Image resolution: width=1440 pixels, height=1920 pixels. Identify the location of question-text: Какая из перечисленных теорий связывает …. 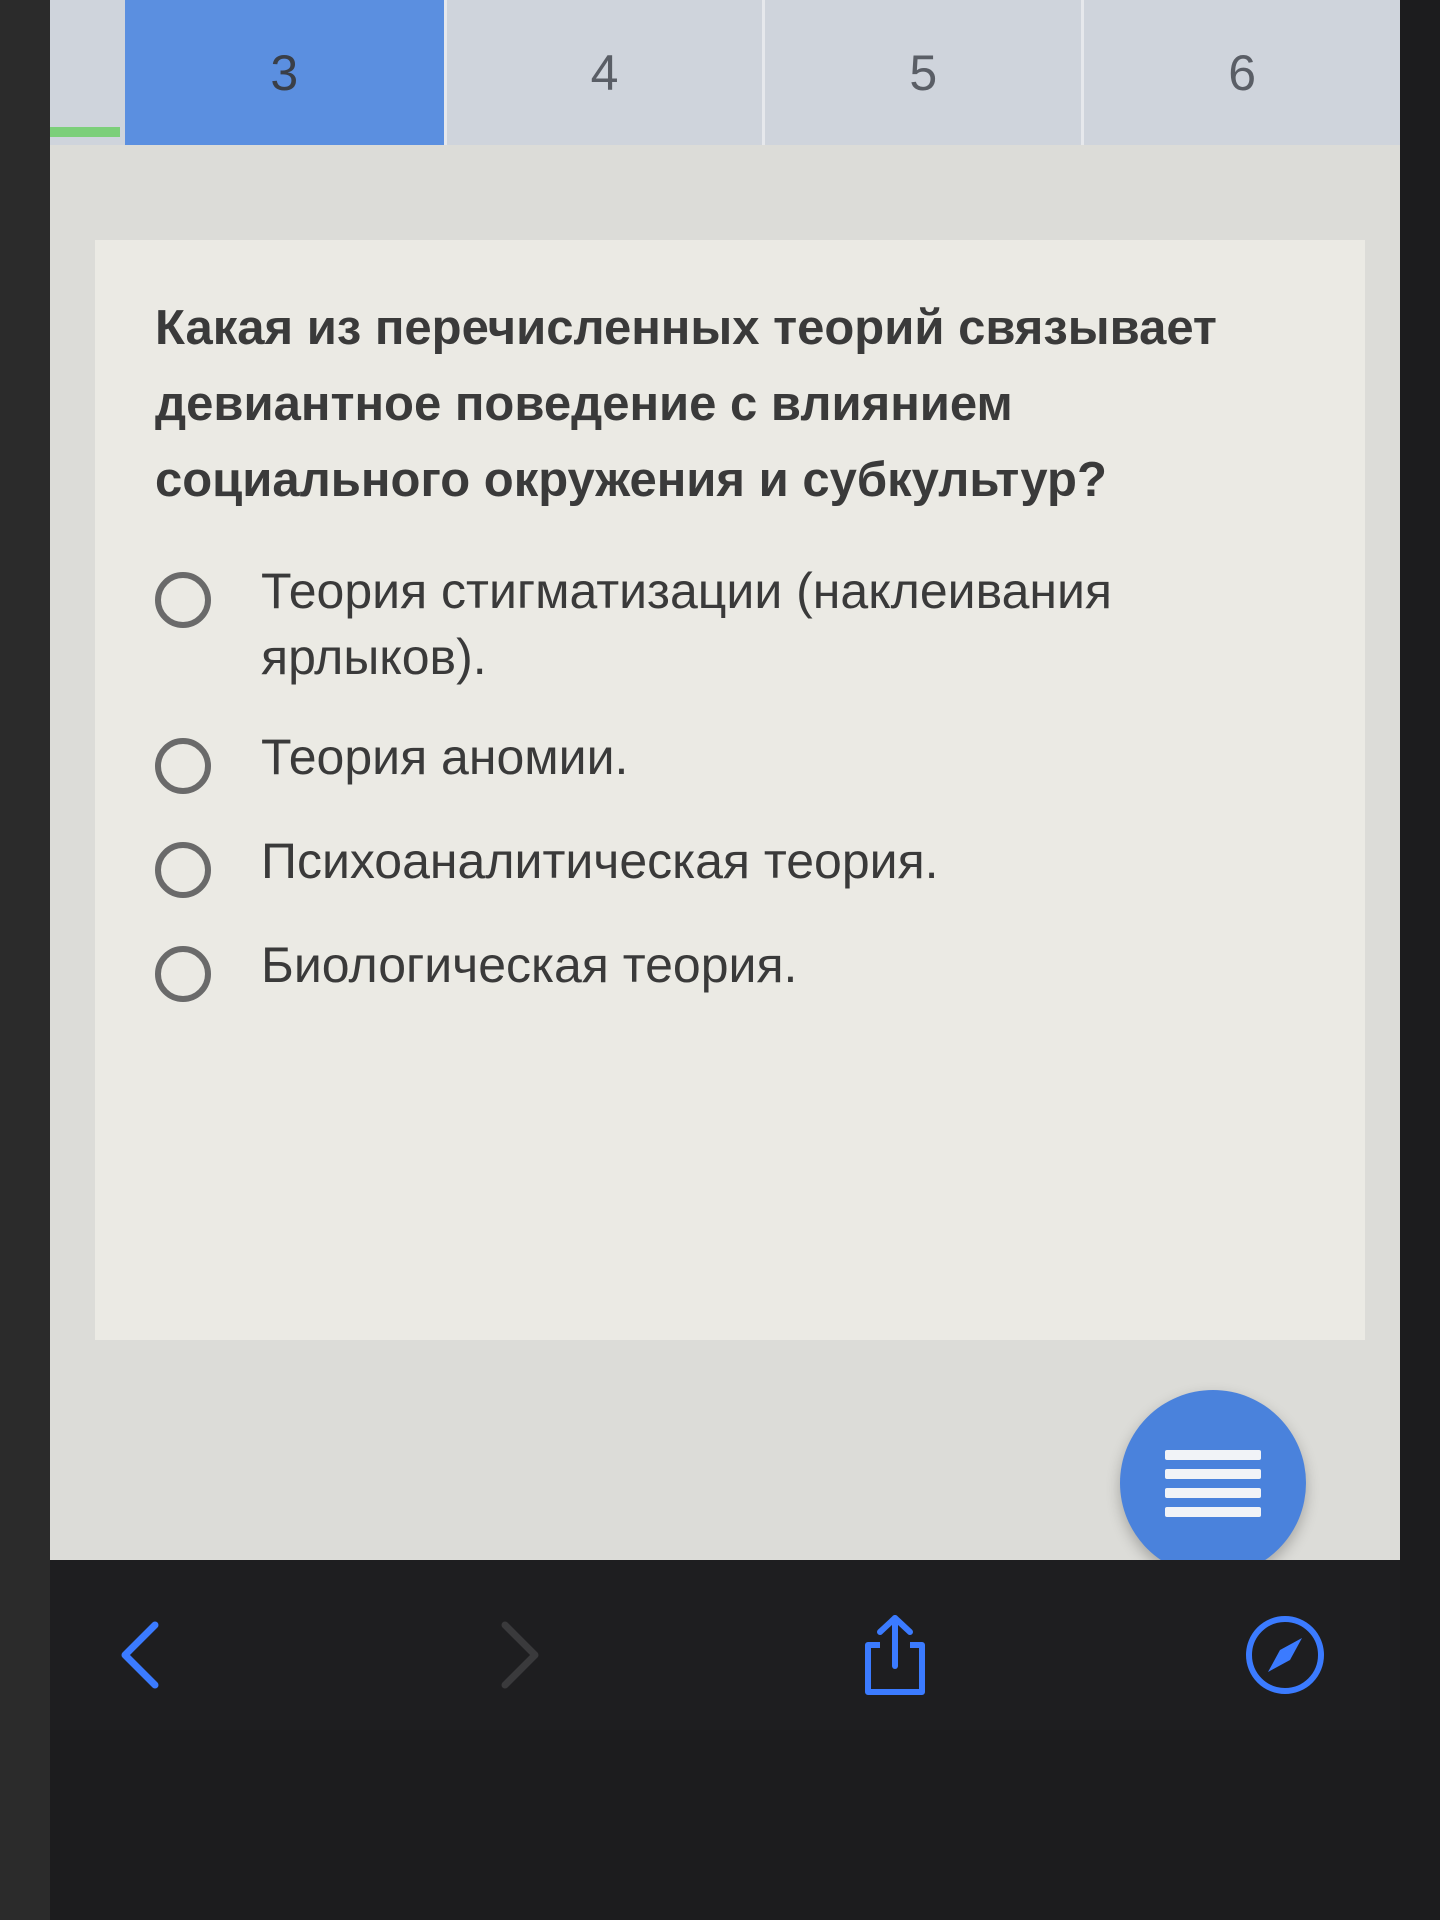
(686, 404).